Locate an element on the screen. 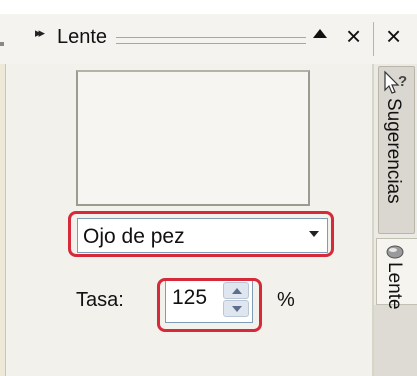 The width and height of the screenshot is (417, 376). double-chevron-right-icon: ▸▸ is located at coordinates (40, 33).